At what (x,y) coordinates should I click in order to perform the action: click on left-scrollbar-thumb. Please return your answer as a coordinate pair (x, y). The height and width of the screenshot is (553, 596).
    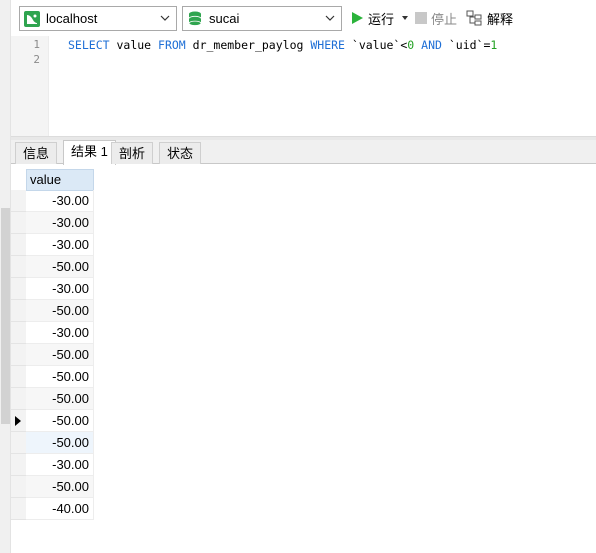
    Looking at the image, I should click on (5, 316).